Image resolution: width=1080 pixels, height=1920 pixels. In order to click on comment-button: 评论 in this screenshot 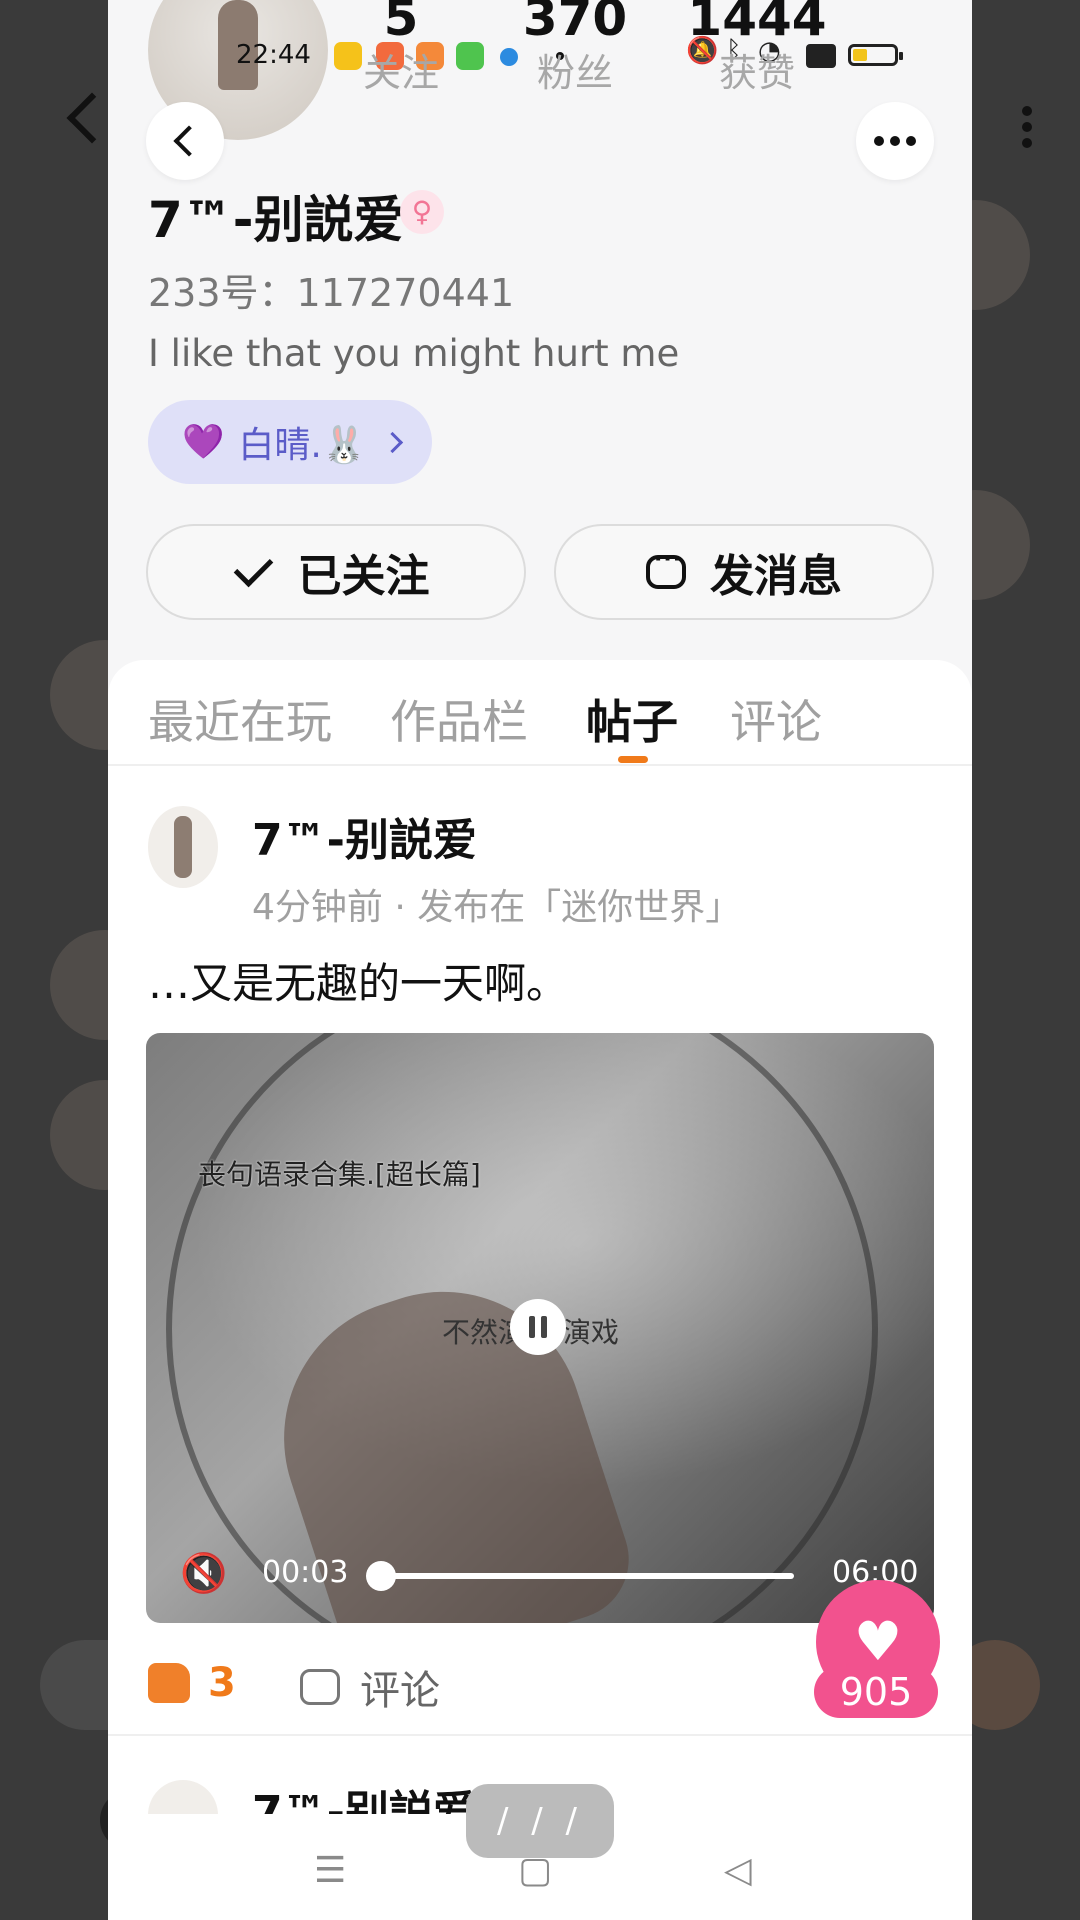, I will do `click(370, 1687)`.